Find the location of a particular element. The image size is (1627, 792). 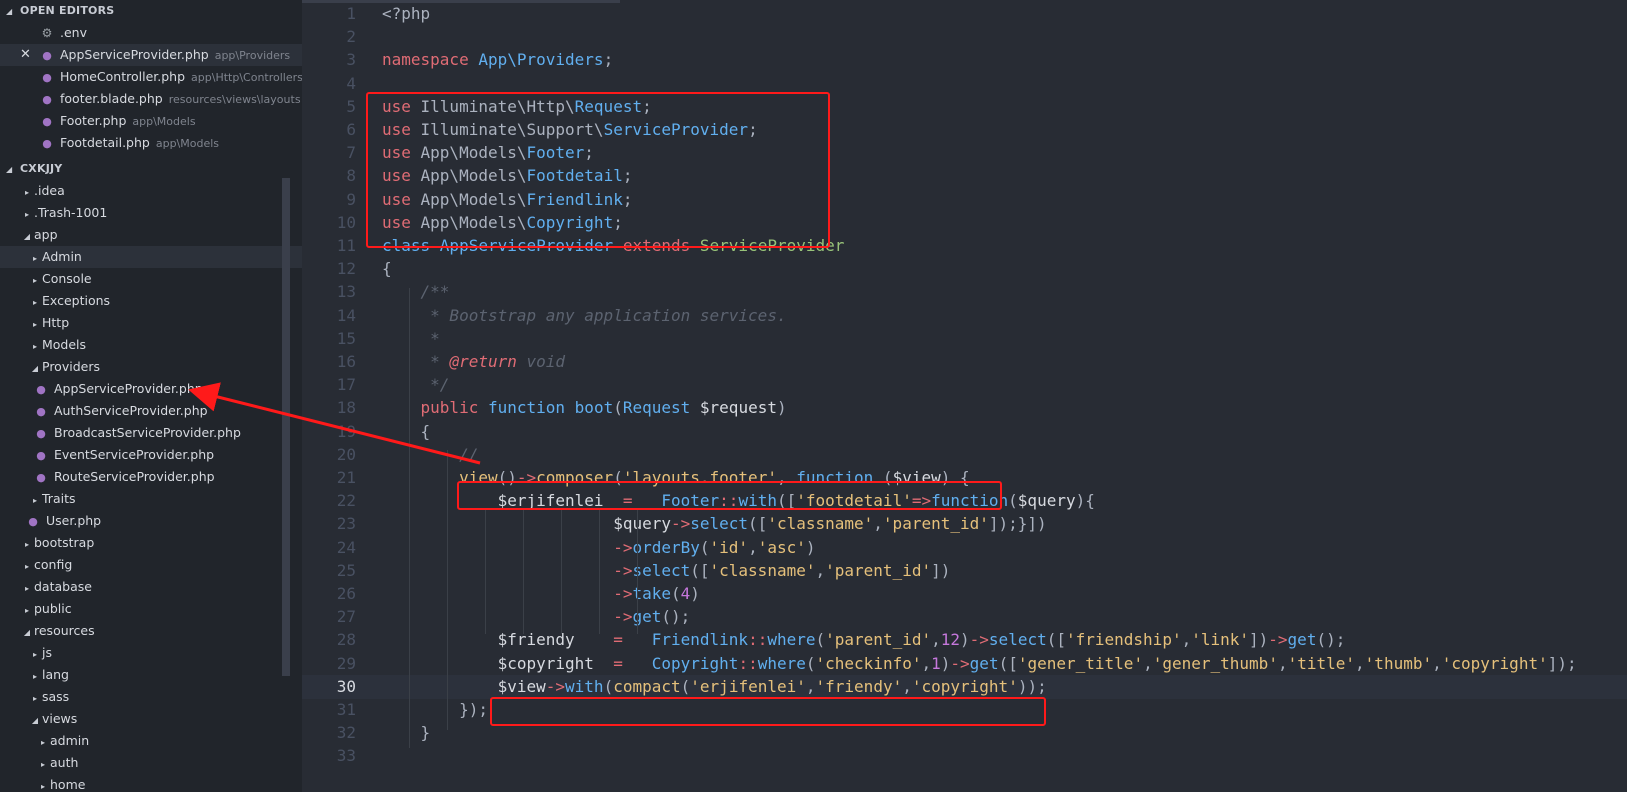

tree-folder: ▸ Console is located at coordinates (151, 279).